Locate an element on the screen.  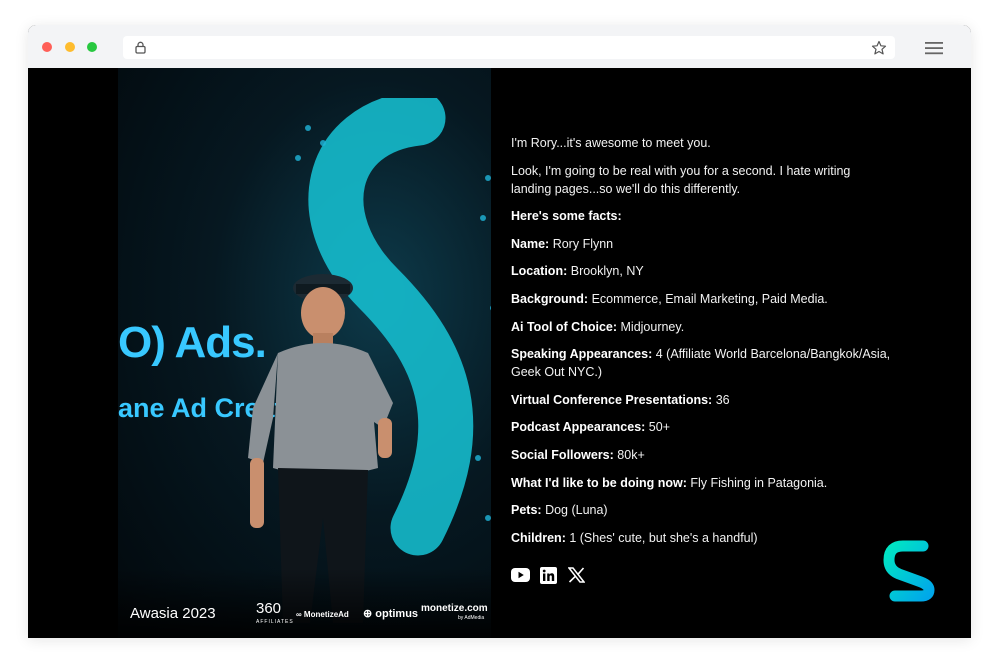
brand-logo-icon is located at coordinates (909, 571).